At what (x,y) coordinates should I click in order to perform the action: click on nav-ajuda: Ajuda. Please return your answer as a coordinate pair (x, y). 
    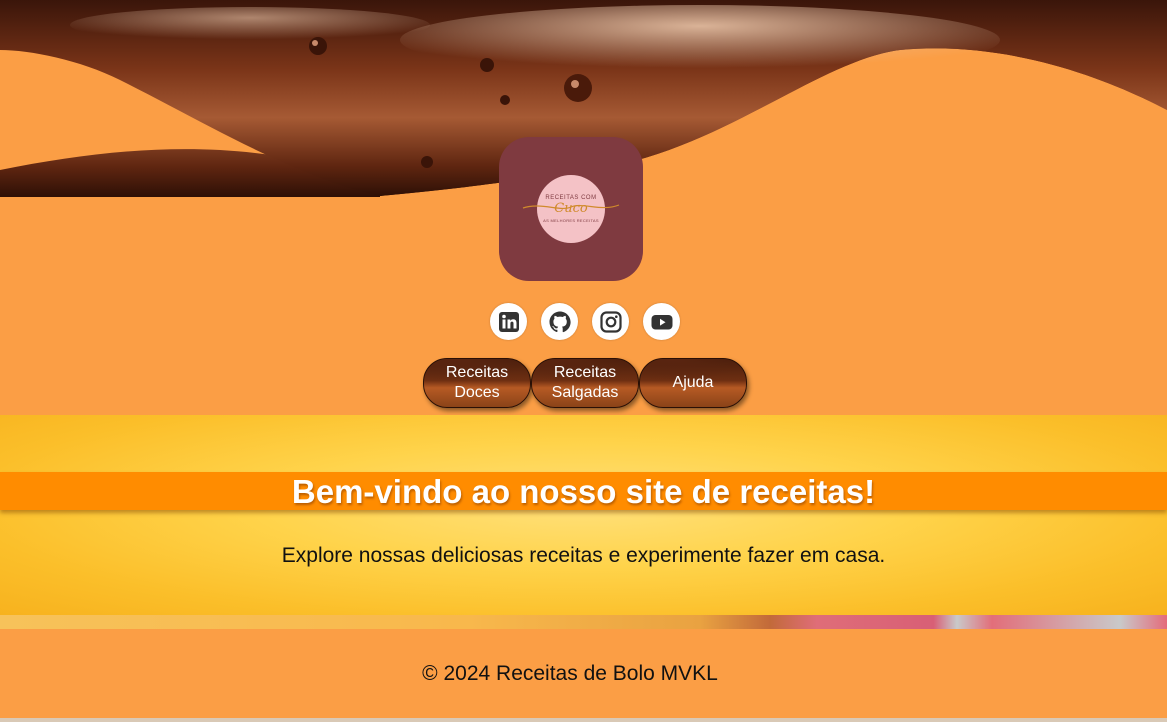
    Looking at the image, I should click on (693, 383).